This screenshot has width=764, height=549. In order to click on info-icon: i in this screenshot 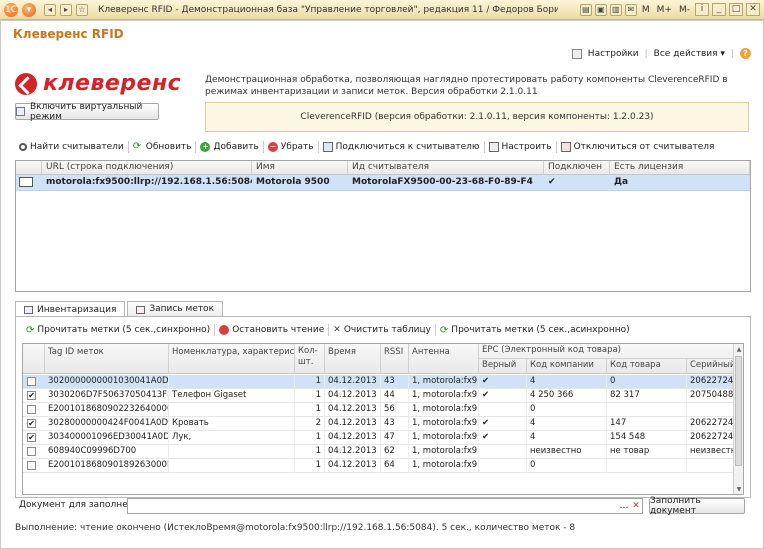, I will do `click(702, 9)`.